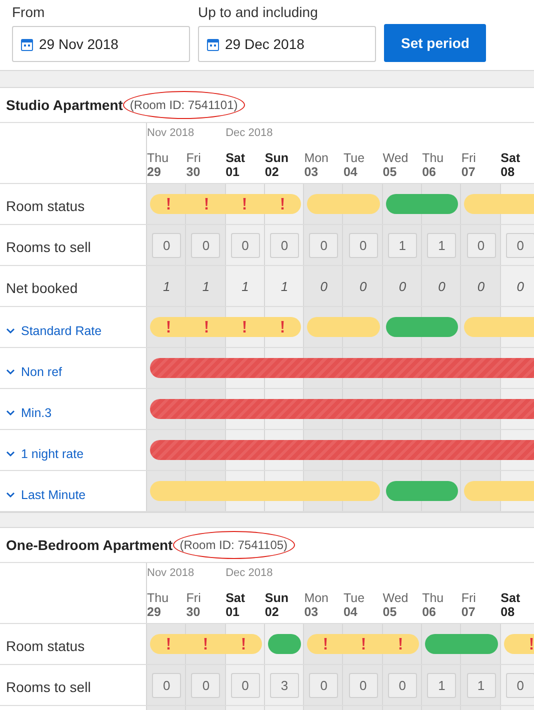 This screenshot has height=710, width=534. Describe the element at coordinates (46, 495) in the screenshot. I see `rate-plan-link: Last Minute` at that location.